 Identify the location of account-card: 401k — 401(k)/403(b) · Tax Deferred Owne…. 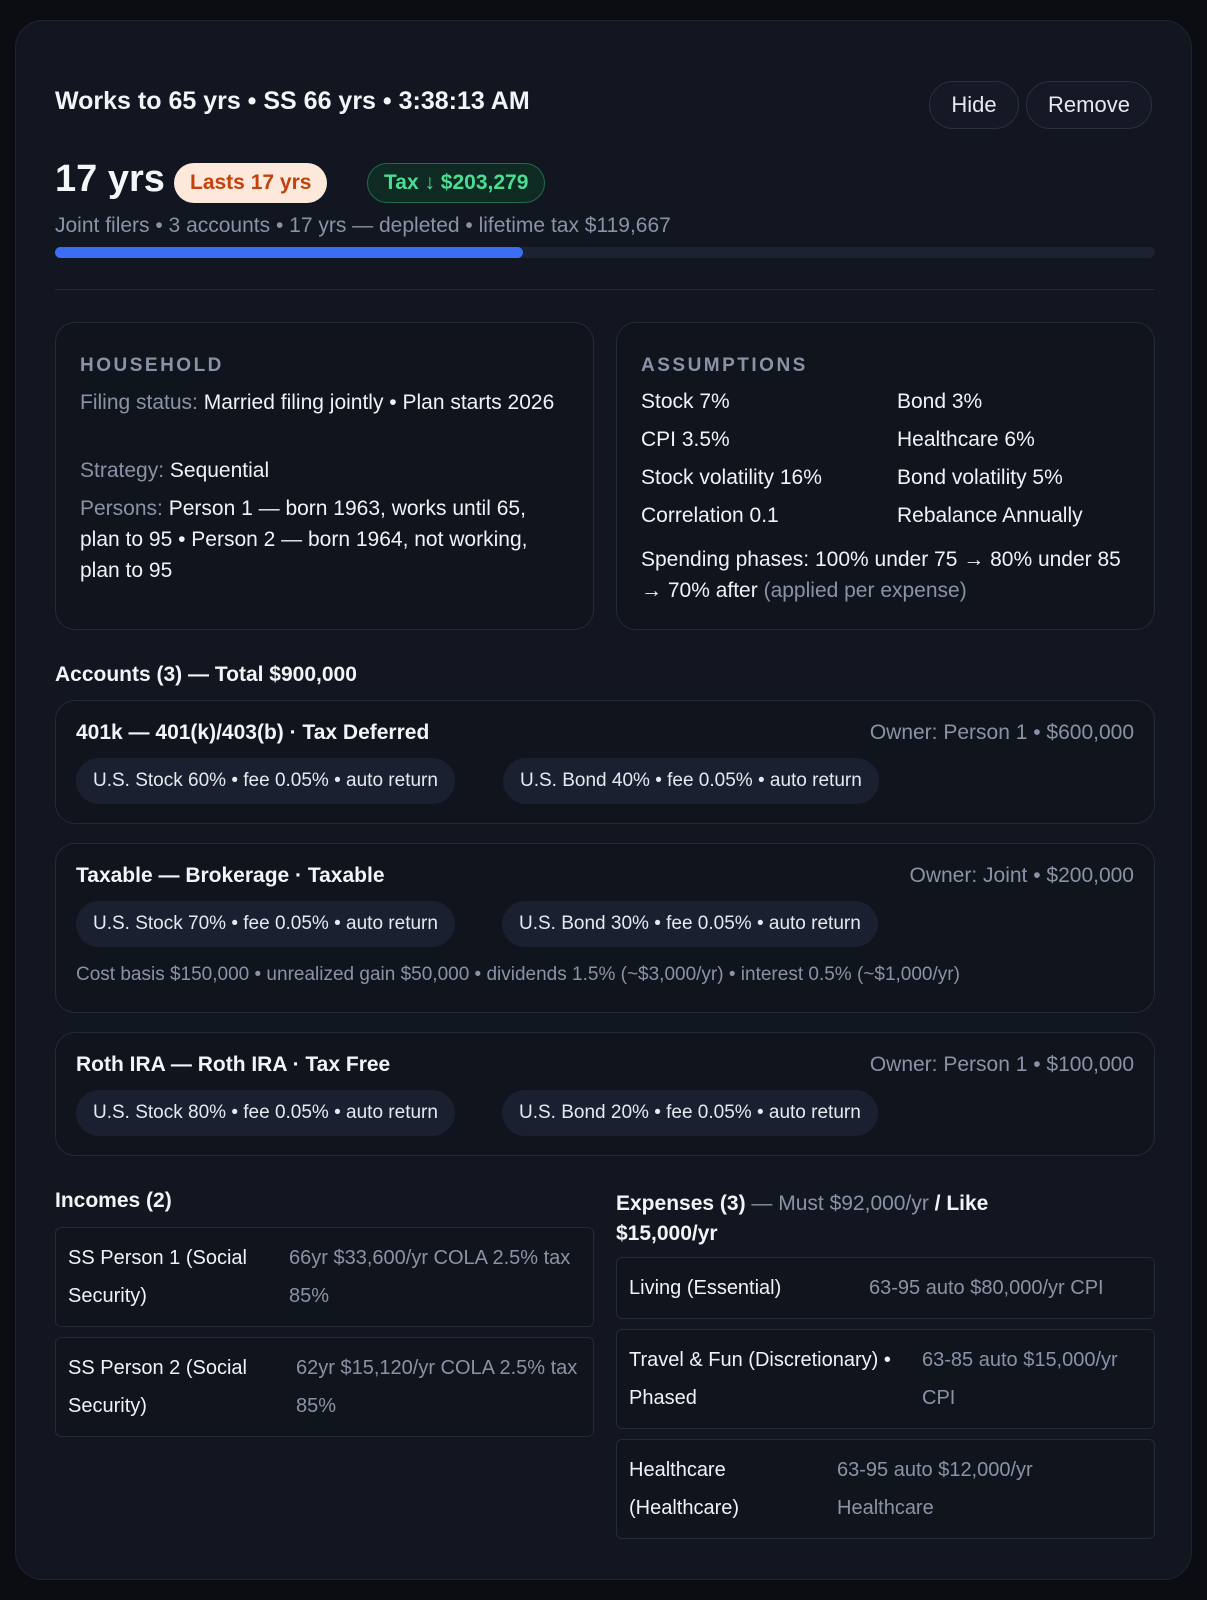
(605, 762).